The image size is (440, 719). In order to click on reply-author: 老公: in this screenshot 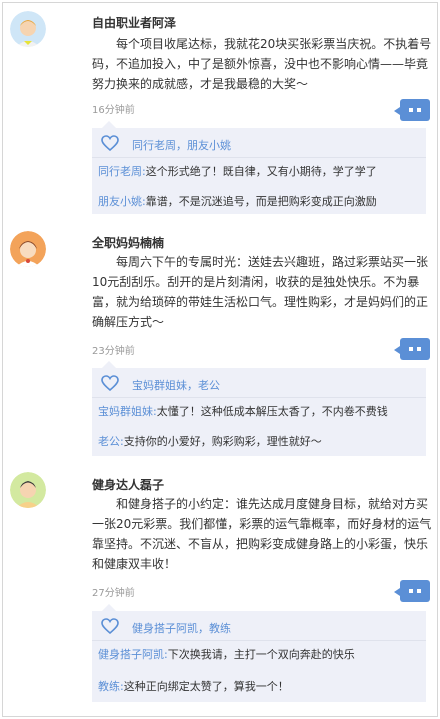, I will do `click(111, 441)`.